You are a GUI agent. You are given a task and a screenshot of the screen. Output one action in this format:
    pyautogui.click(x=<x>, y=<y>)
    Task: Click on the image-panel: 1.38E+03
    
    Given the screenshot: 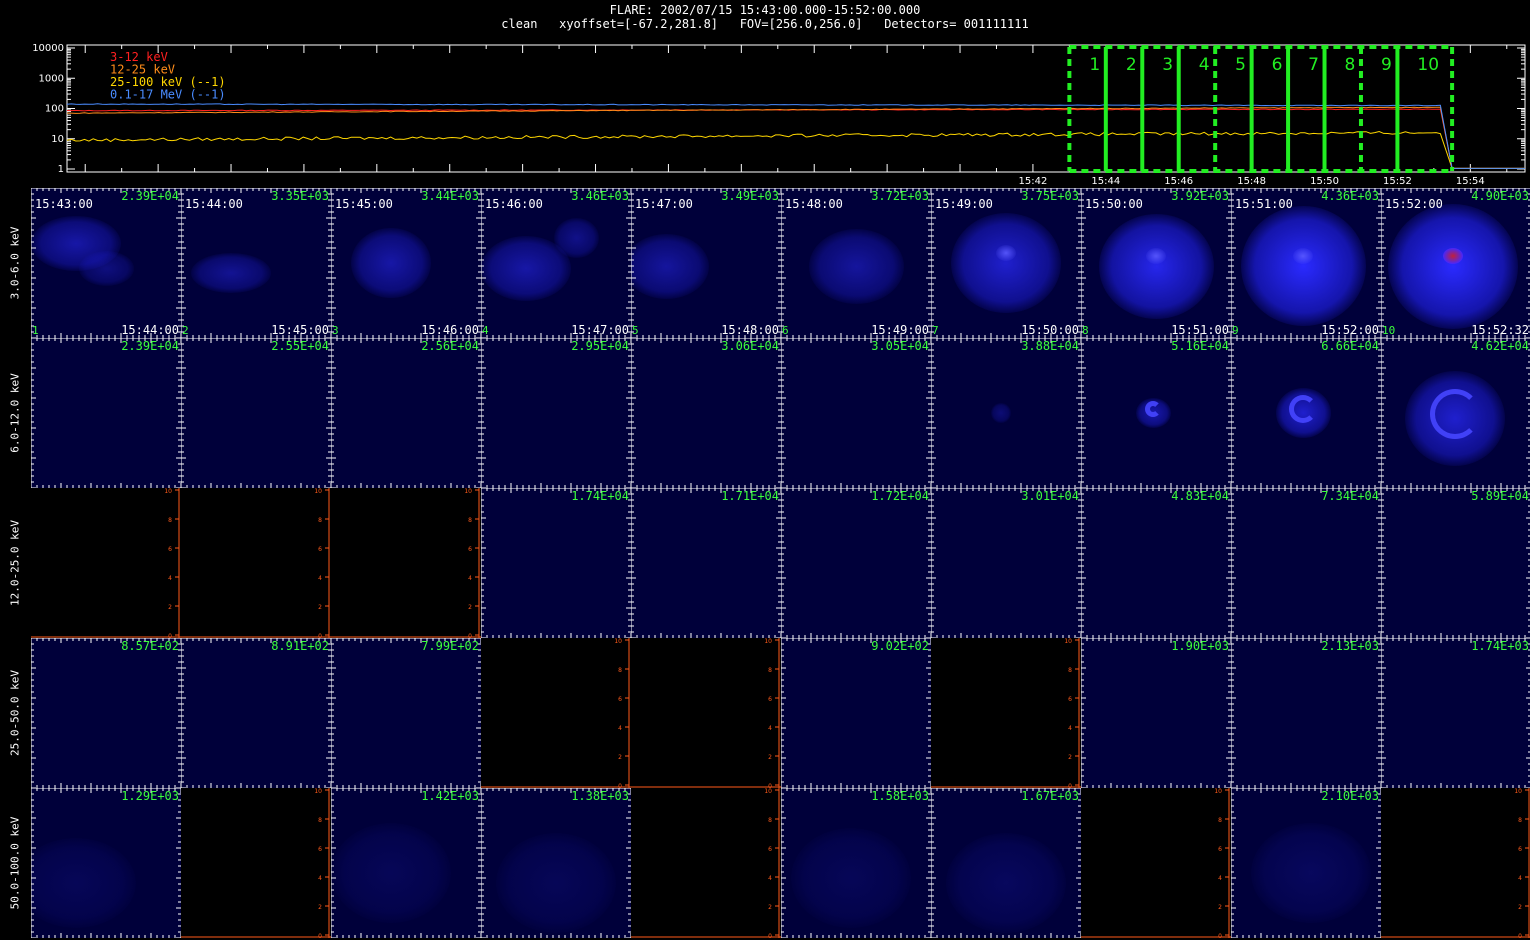 What is the action you would take?
    pyautogui.click(x=556, y=863)
    